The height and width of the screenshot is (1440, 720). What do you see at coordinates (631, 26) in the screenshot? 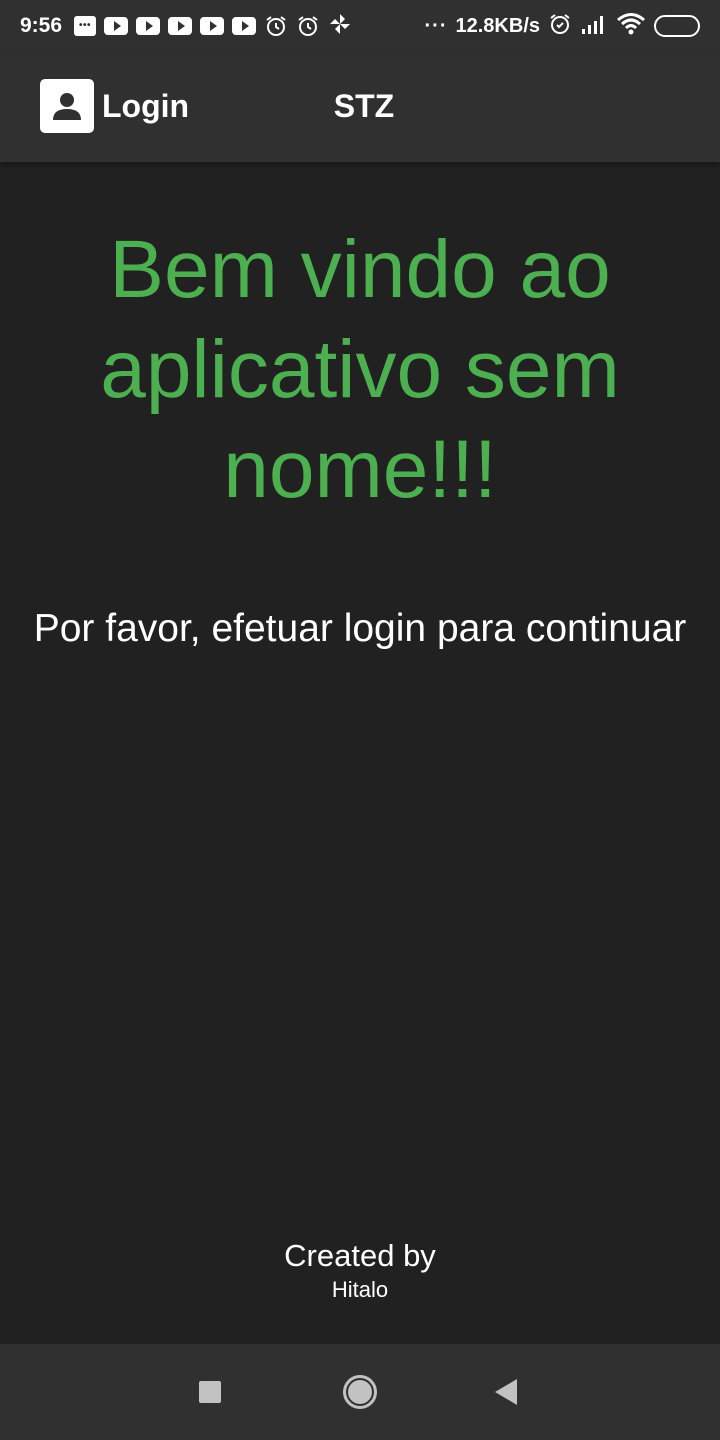
I see `wifi-icon` at bounding box center [631, 26].